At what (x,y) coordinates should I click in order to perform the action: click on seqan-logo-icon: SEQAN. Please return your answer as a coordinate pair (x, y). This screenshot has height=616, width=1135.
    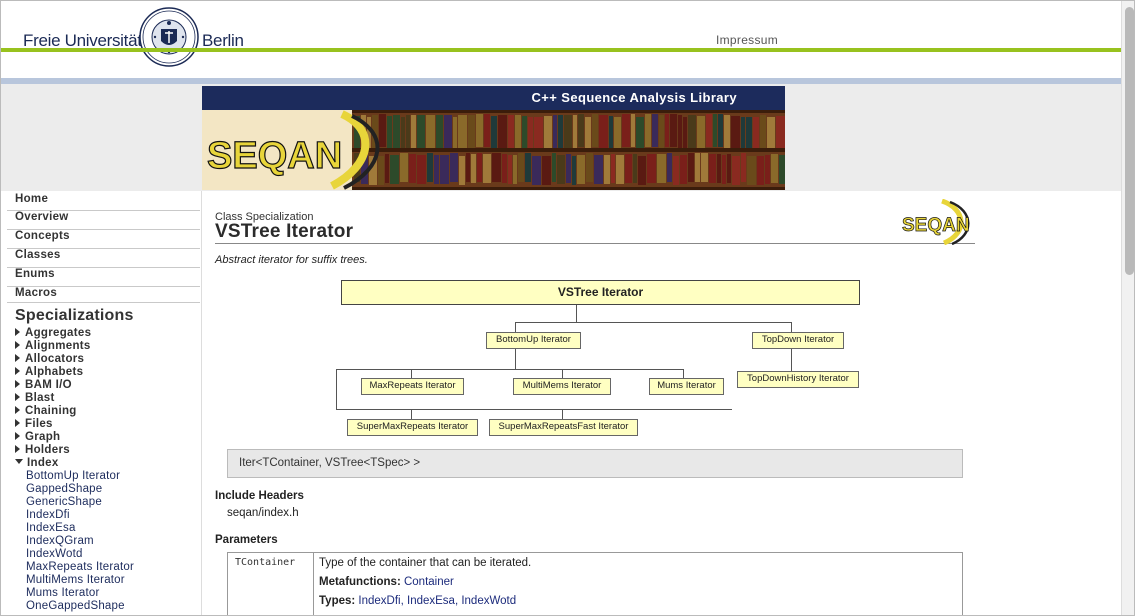
    Looking at the image, I should click on (936, 222).